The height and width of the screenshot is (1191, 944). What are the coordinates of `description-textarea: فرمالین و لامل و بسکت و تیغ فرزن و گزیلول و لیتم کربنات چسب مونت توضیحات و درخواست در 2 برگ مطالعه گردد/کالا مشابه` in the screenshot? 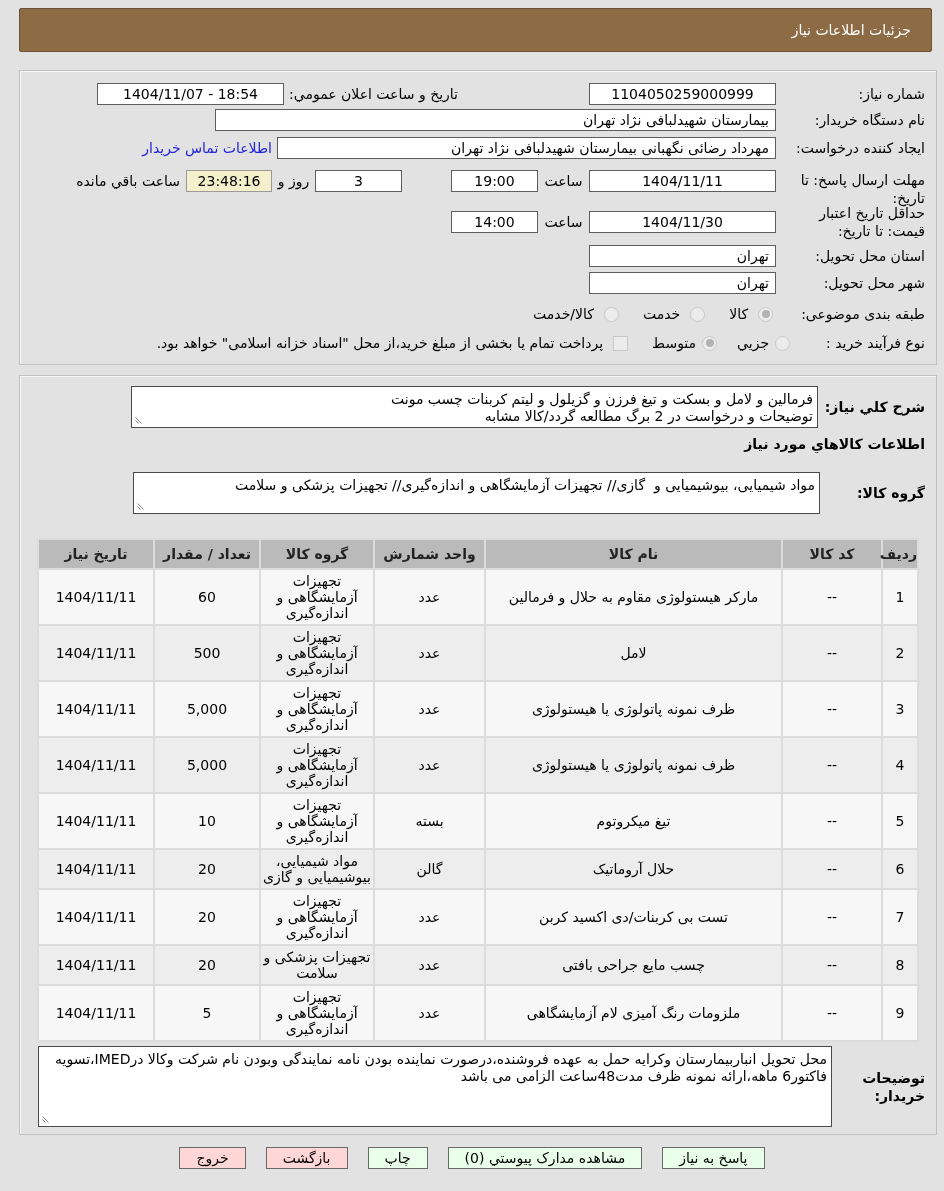 It's located at (474, 407).